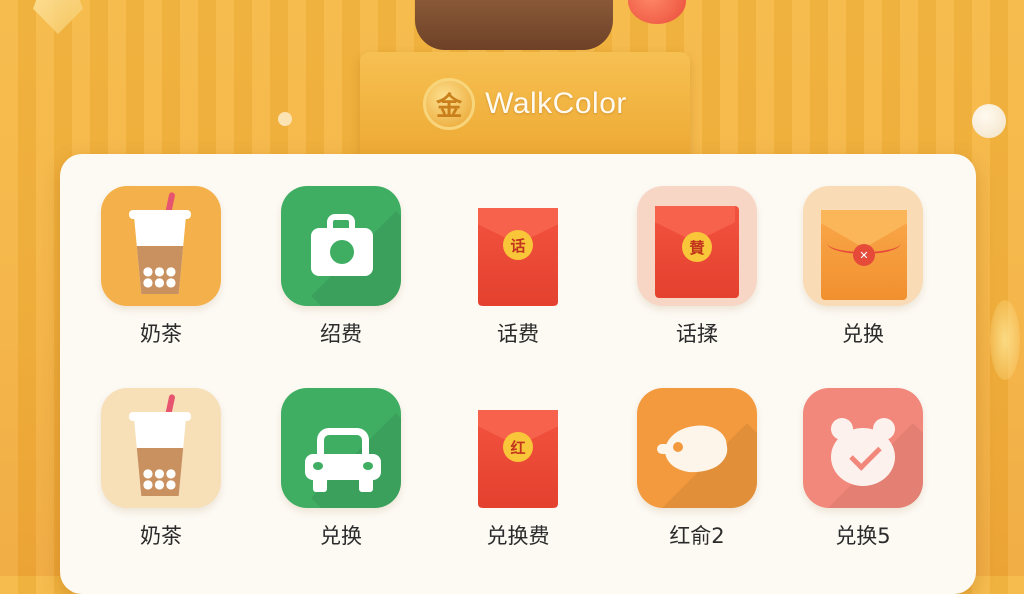 The height and width of the screenshot is (594, 1024). I want to click on reward-item-camera: 绍费, so click(341, 267).